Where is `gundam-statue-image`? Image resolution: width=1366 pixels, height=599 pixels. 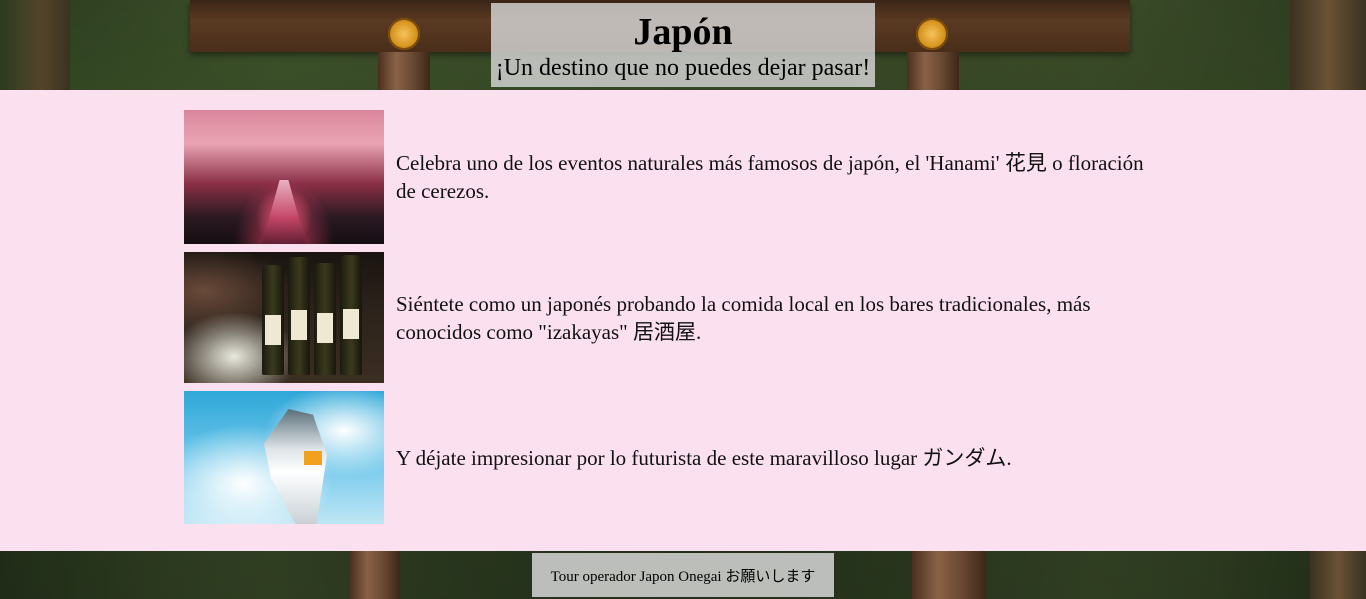
gundam-statue-image is located at coordinates (284, 457).